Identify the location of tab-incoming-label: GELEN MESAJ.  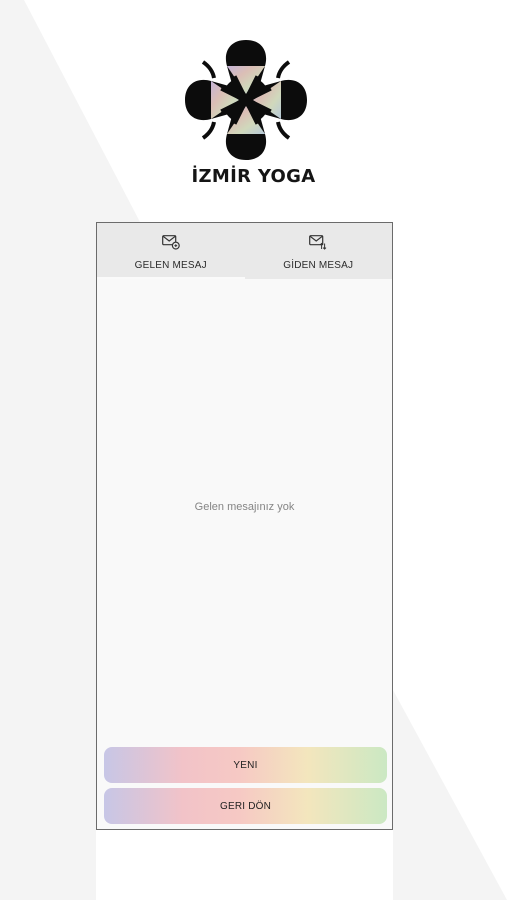
(170, 265).